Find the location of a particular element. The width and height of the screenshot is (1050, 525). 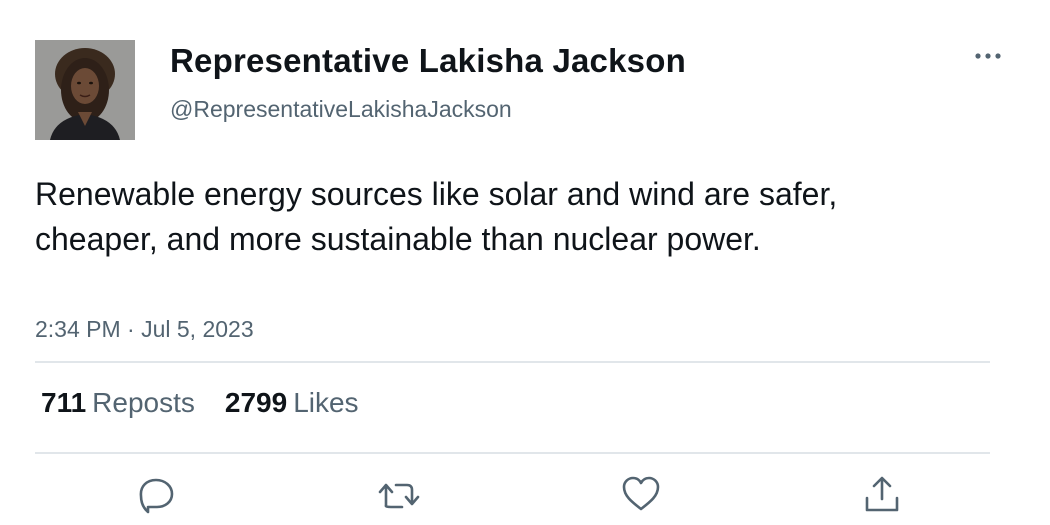

user-handle: @RepresentativeLakishaJackson is located at coordinates (341, 109).